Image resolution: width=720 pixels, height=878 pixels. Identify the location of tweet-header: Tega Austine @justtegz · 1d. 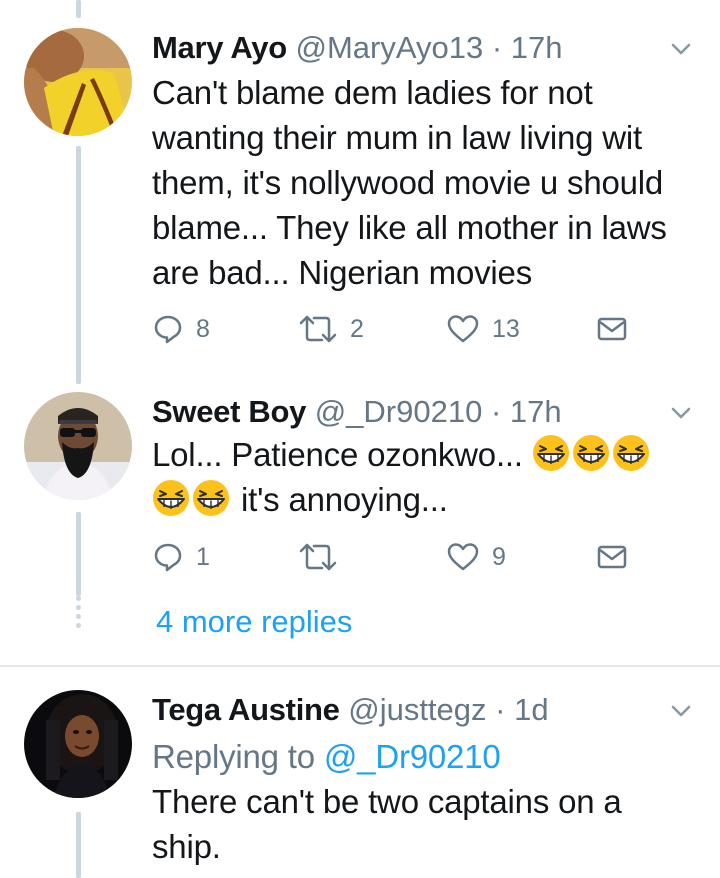
(406, 710).